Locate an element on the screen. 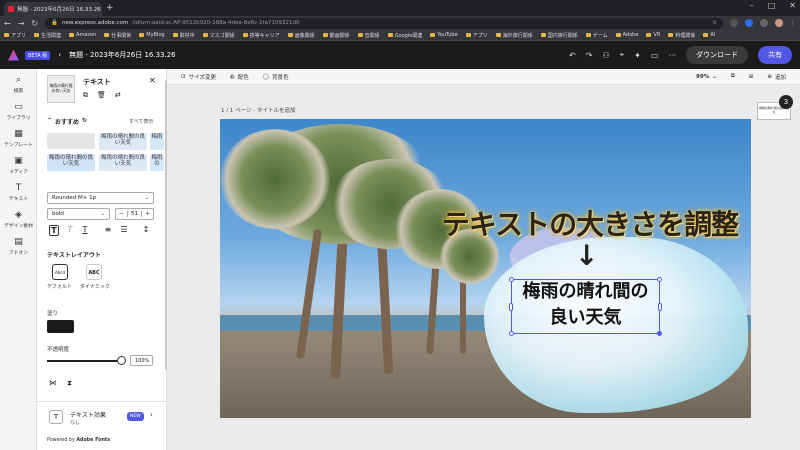  bookmark-item: マスゴ関係 is located at coordinates (218, 35).